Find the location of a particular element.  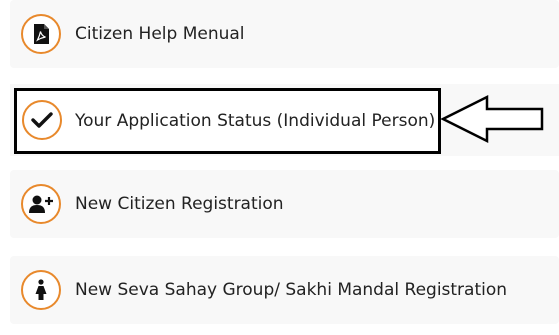

woman-icon is located at coordinates (41, 290).